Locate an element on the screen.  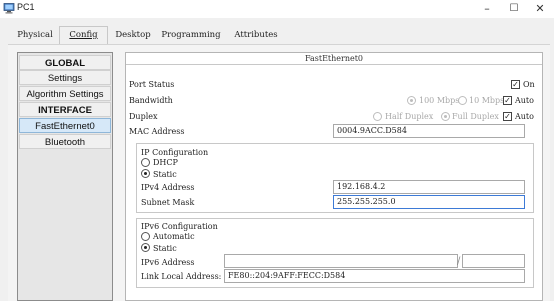
dhcp-label: DHCP is located at coordinates (165, 162).